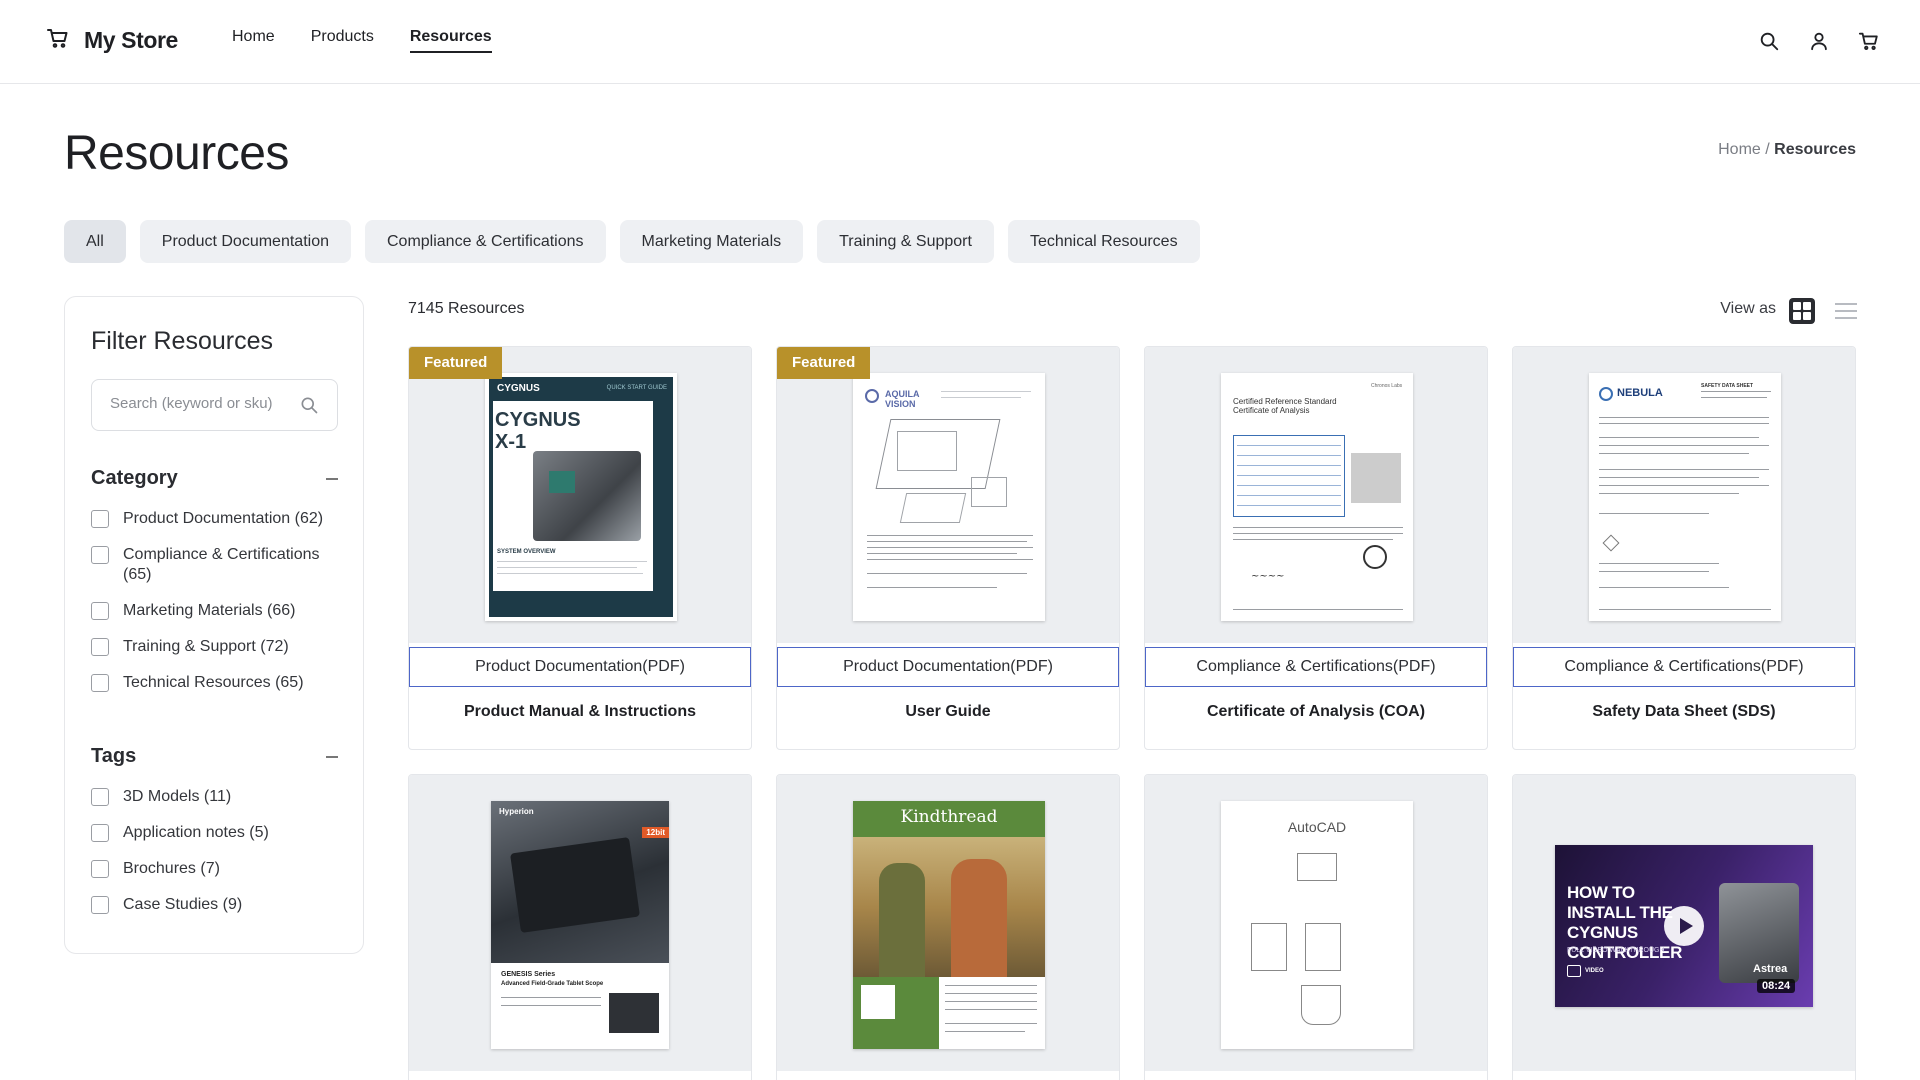  What do you see at coordinates (114, 756) in the screenshot?
I see `tags-label: Tags` at bounding box center [114, 756].